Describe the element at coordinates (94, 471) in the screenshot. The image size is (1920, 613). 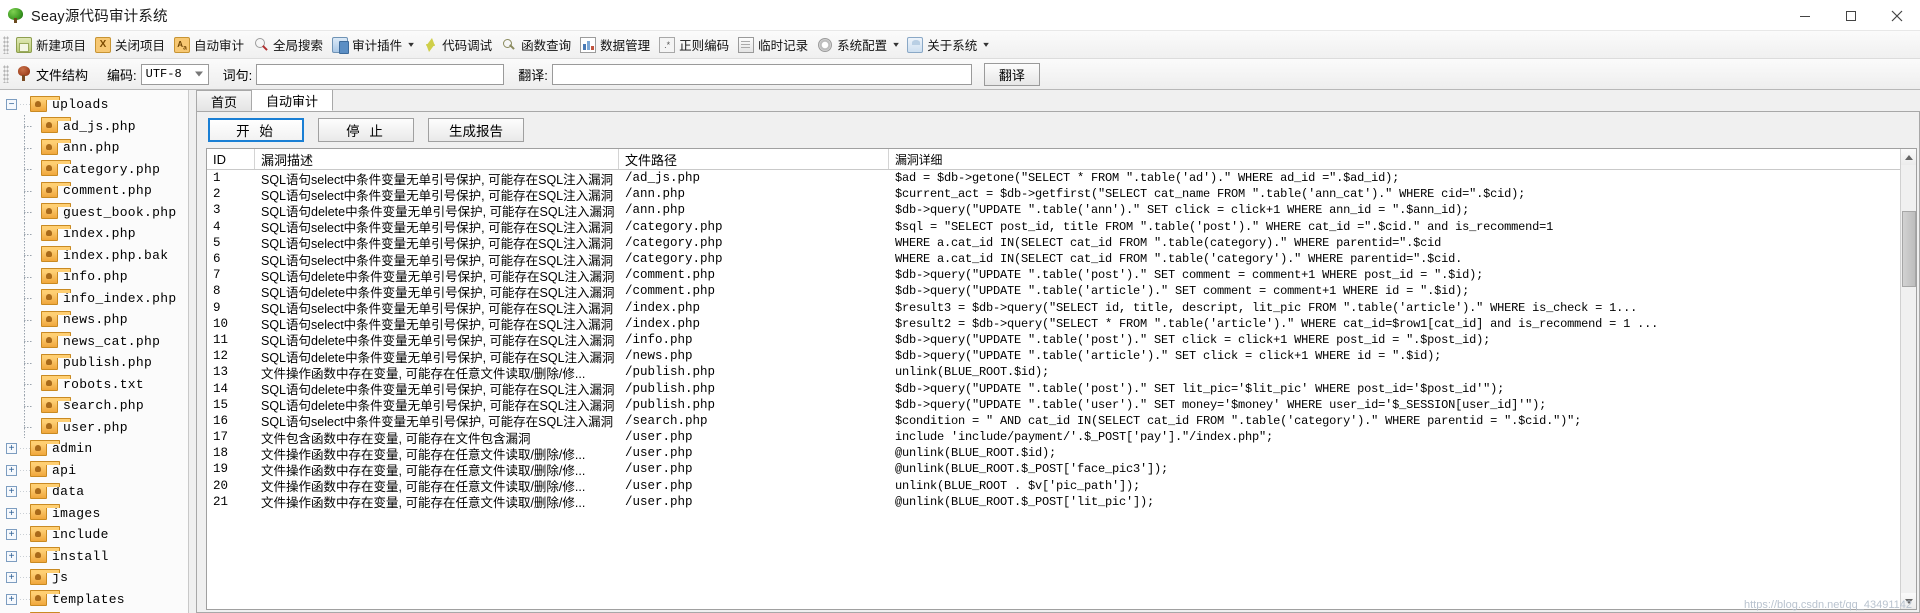
I see `tree-node-folder: + api` at that location.